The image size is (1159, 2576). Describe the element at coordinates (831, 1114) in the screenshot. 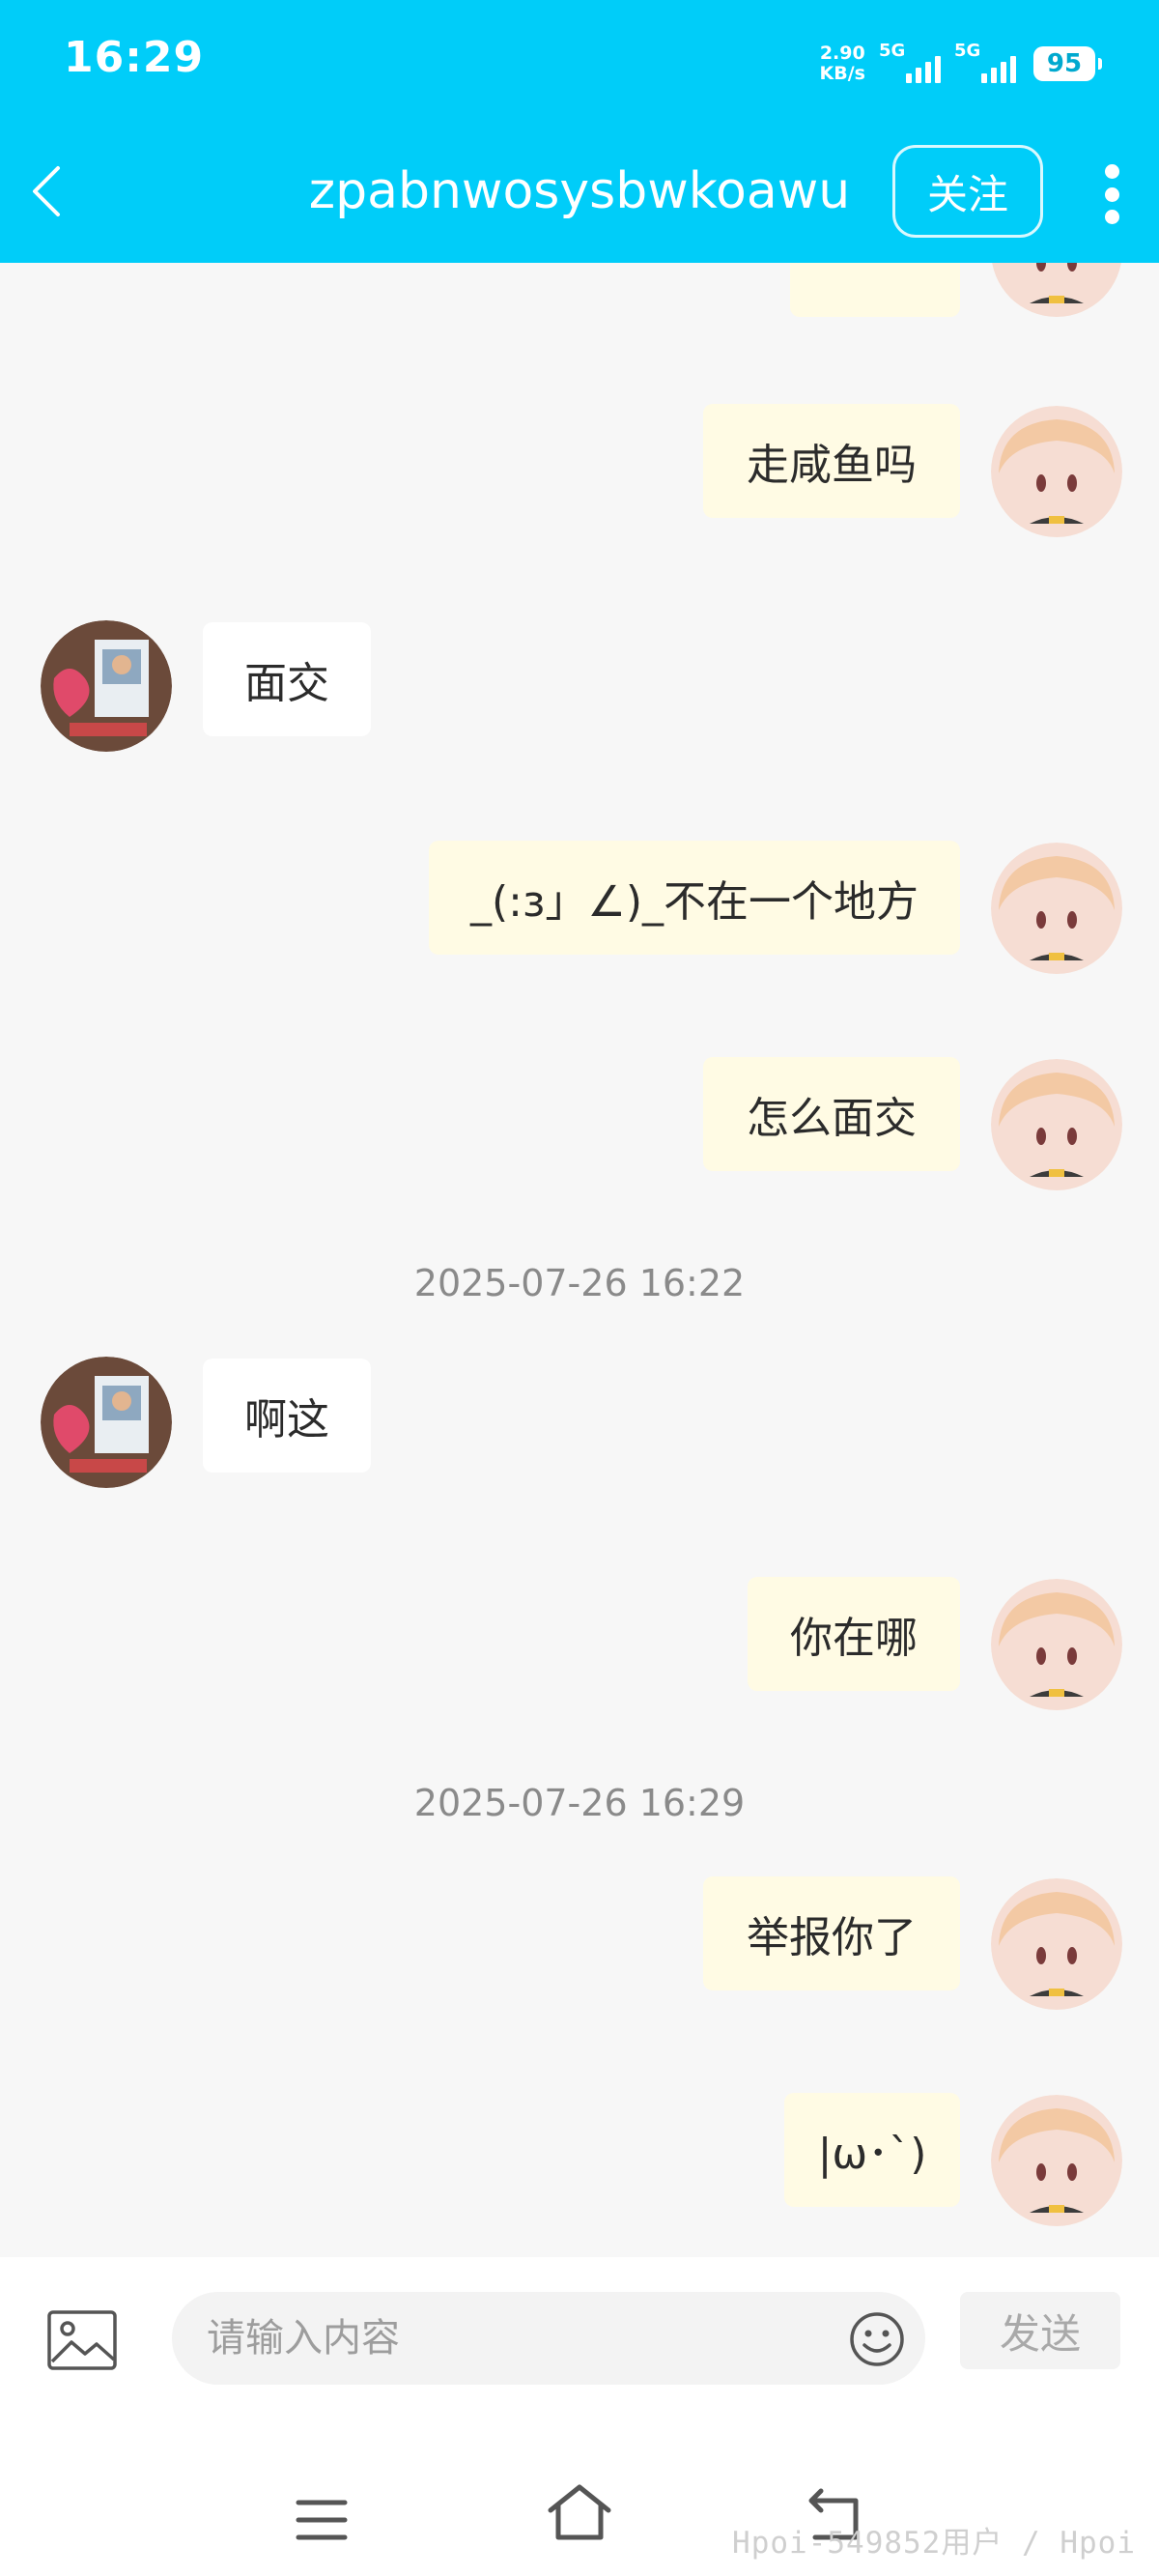

I see `message-bubble: 怎么面交` at that location.